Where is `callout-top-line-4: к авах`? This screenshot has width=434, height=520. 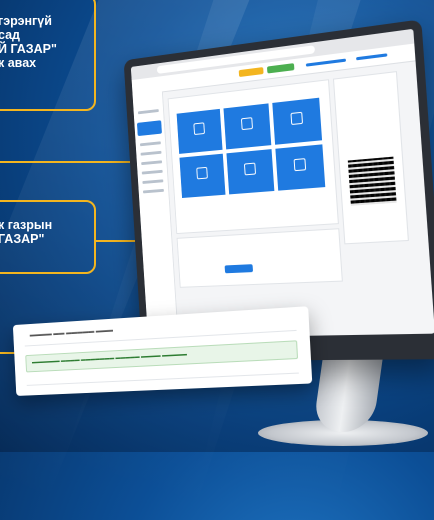
callout-top-line-4: к авах is located at coordinates (18, 63).